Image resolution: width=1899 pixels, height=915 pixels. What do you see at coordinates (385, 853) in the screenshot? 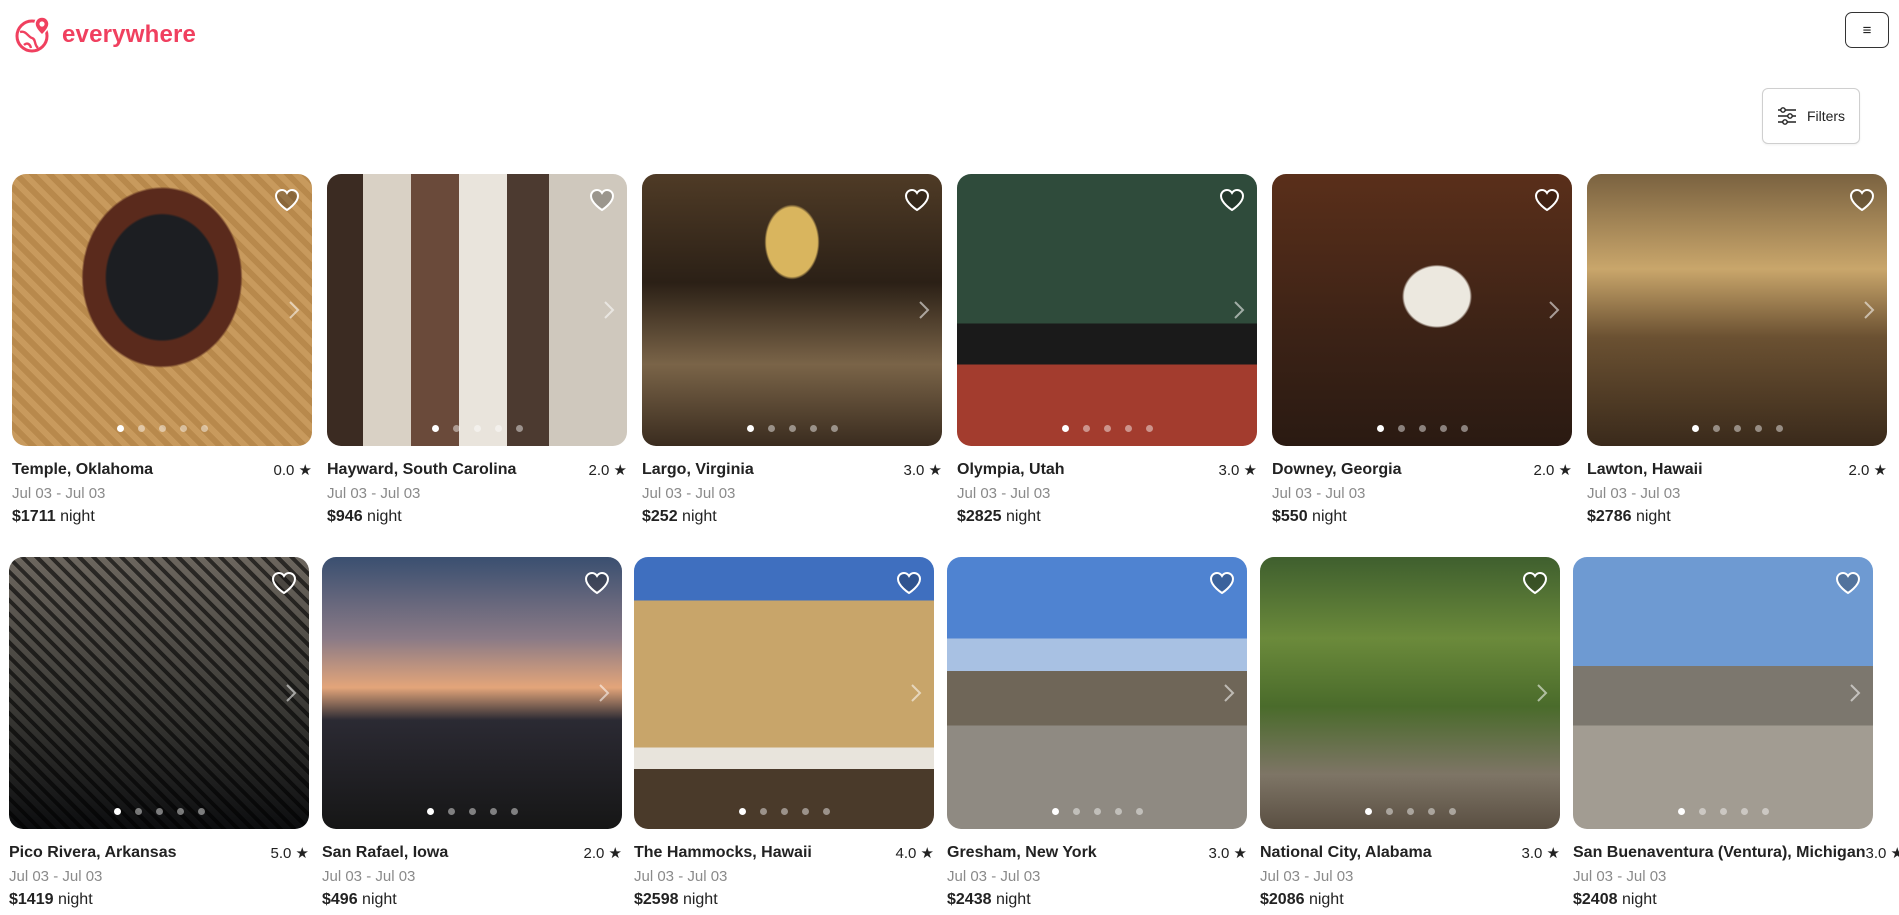
I see `listing-title: San Rafael, Iowa` at bounding box center [385, 853].